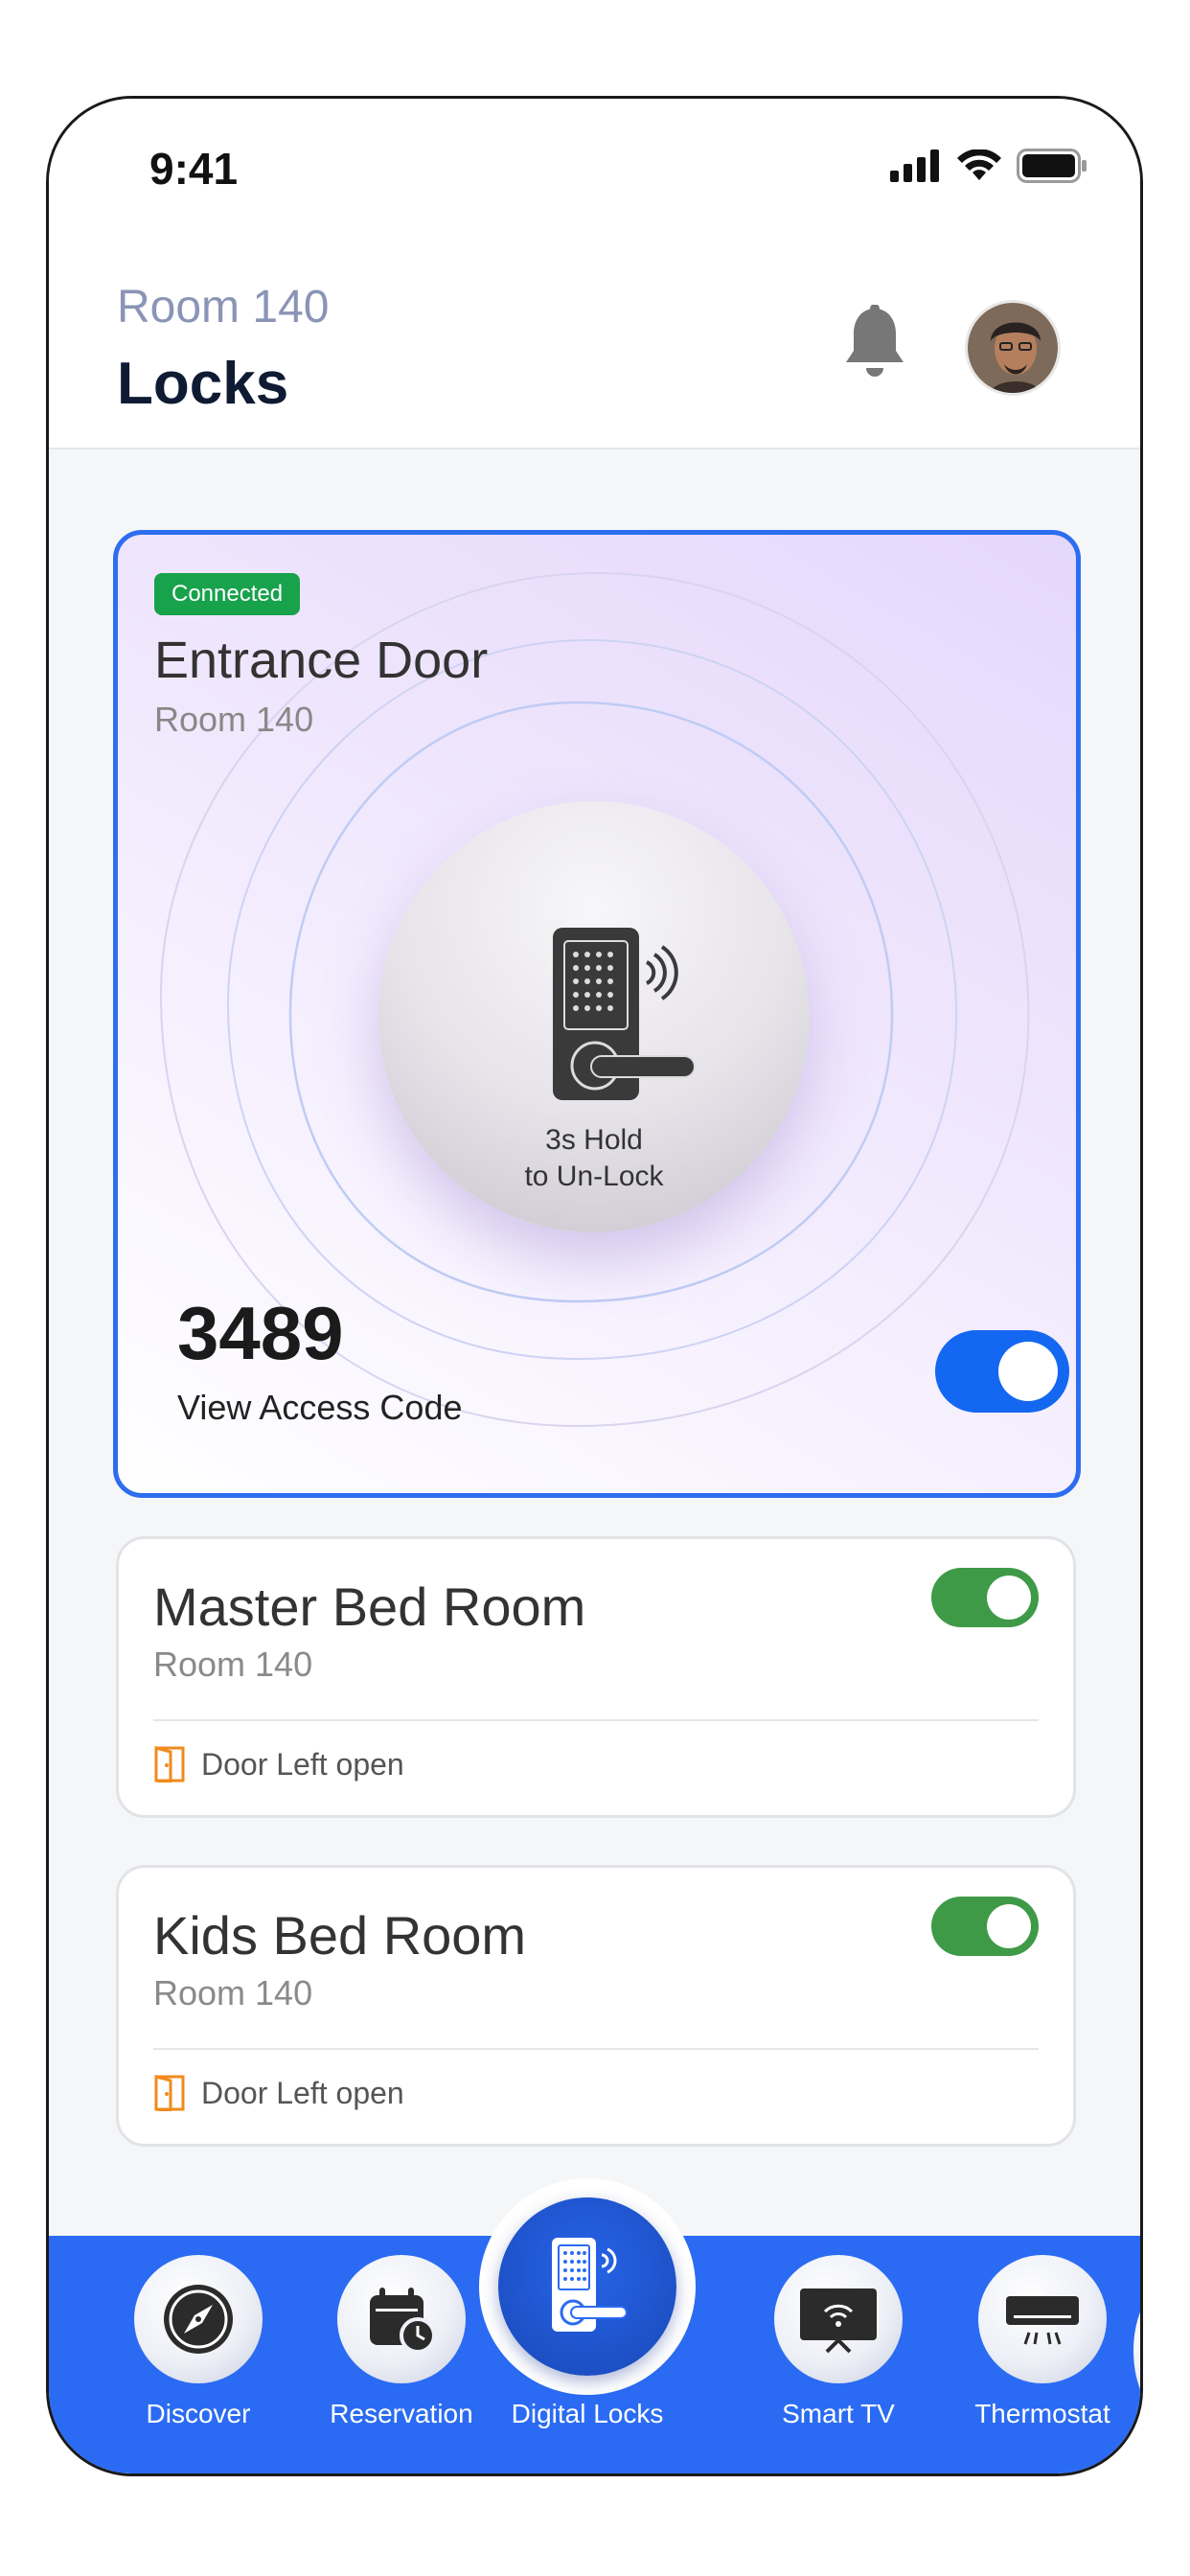  I want to click on nav-discover: Discover, so click(198, 2342).